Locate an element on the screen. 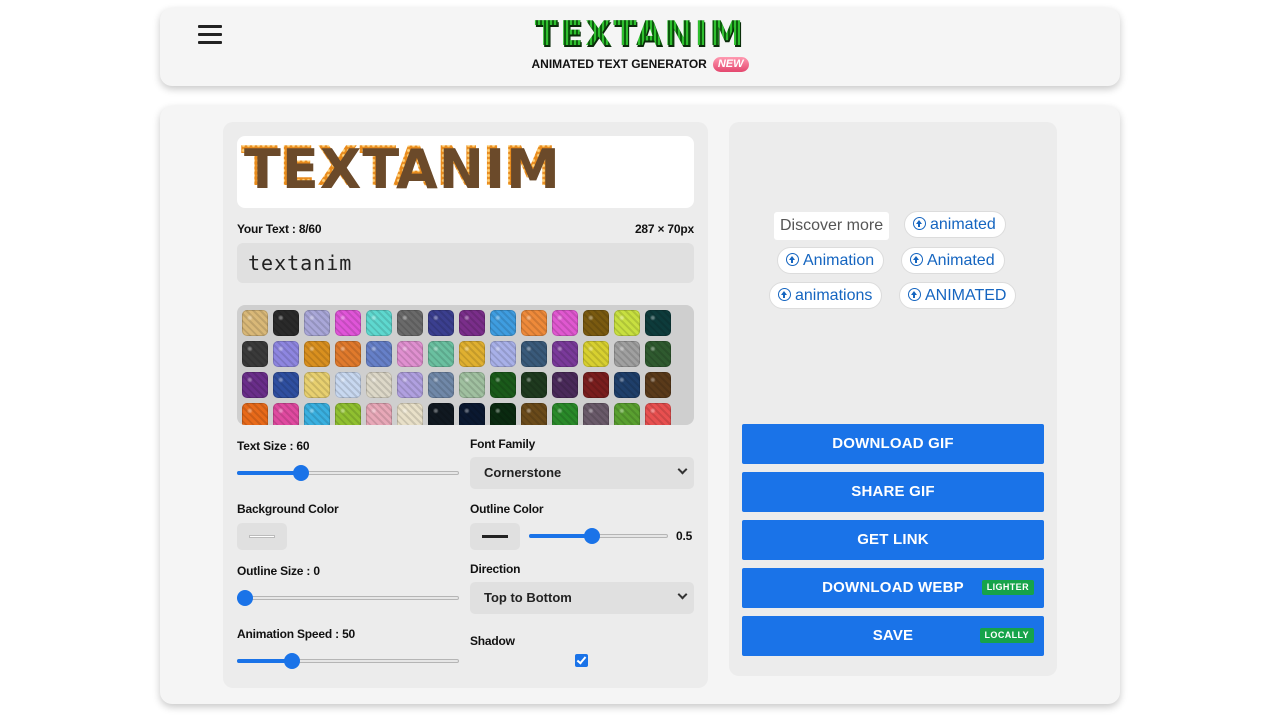 The height and width of the screenshot is (720, 1280). dimensions-label: 287 × 70px is located at coordinates (664, 229).